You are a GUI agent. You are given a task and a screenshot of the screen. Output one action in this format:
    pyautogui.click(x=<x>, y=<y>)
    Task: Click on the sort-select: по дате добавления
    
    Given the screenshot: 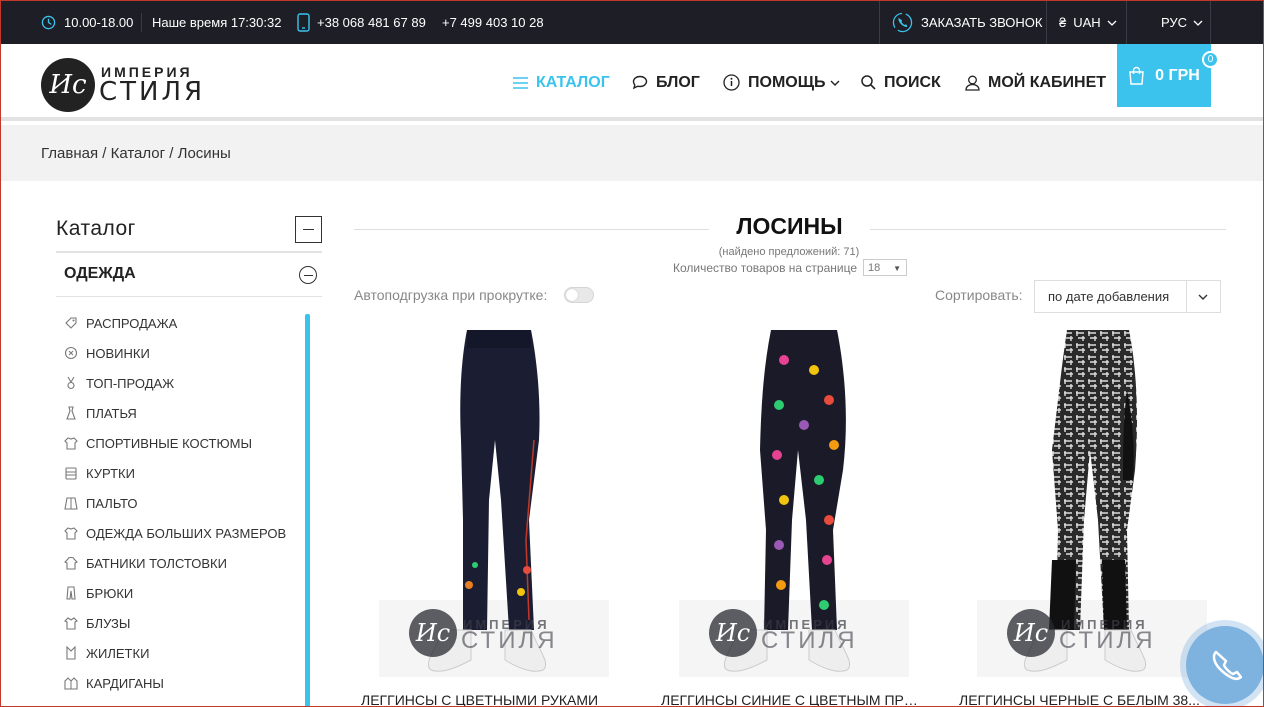 What is the action you would take?
    pyautogui.click(x=1127, y=296)
    